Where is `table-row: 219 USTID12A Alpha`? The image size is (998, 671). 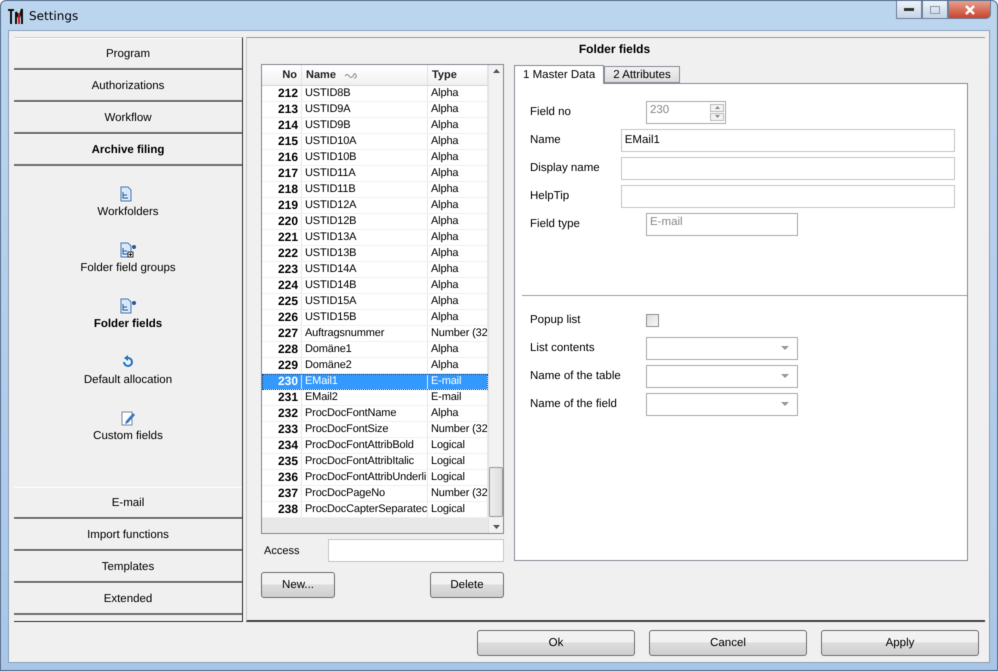 table-row: 219 USTID12A Alpha is located at coordinates (375, 206).